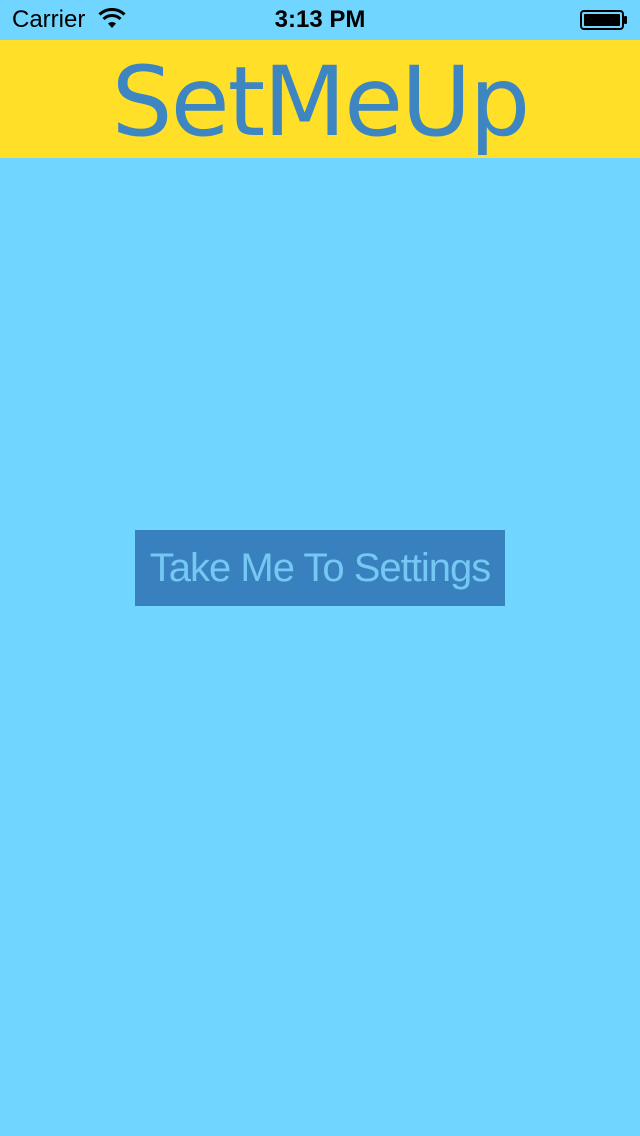 The height and width of the screenshot is (1136, 640). I want to click on status-bar: Carrier 3:13 PM, so click(320, 20).